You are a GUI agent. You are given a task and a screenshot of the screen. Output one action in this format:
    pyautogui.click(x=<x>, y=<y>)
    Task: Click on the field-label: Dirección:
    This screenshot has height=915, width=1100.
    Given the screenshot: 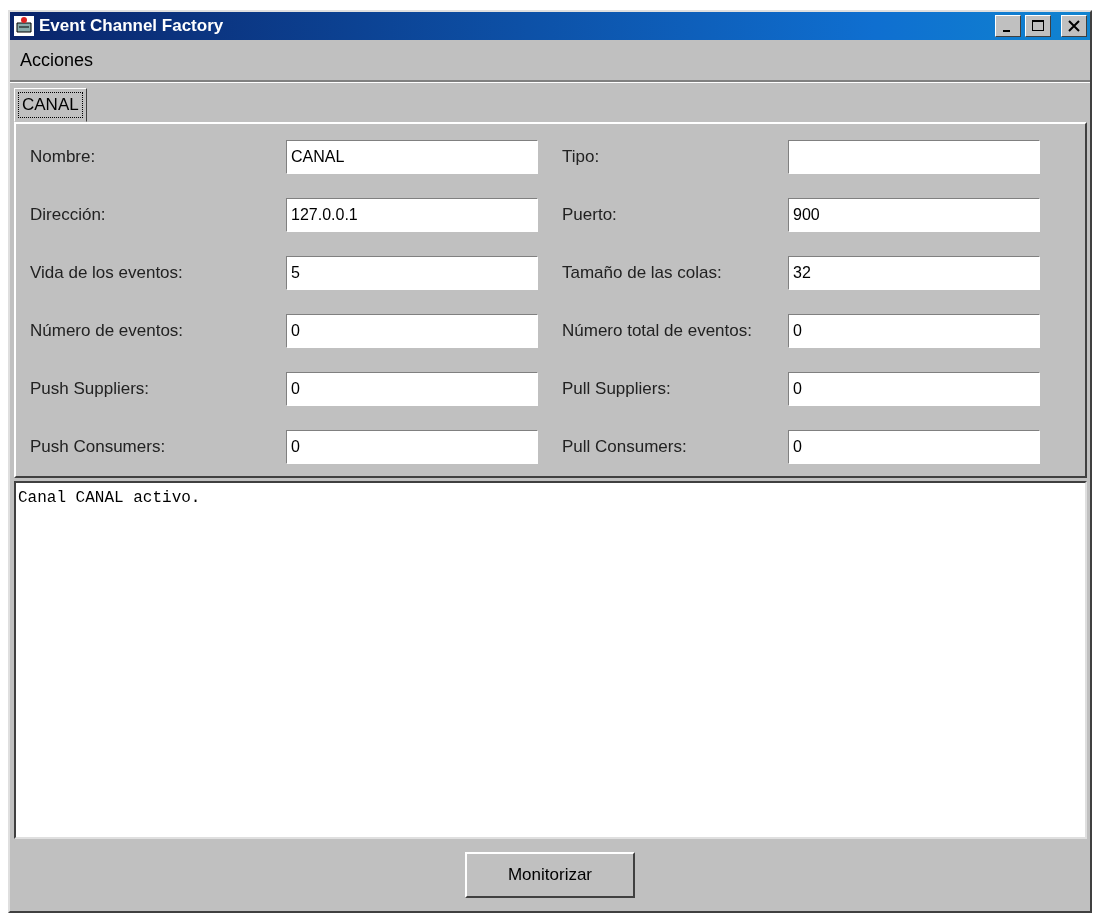 What is the action you would take?
    pyautogui.click(x=68, y=215)
    